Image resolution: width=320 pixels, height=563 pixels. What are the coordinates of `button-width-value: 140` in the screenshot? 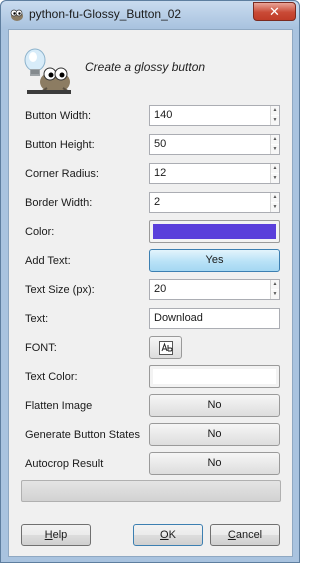 It's located at (163, 115).